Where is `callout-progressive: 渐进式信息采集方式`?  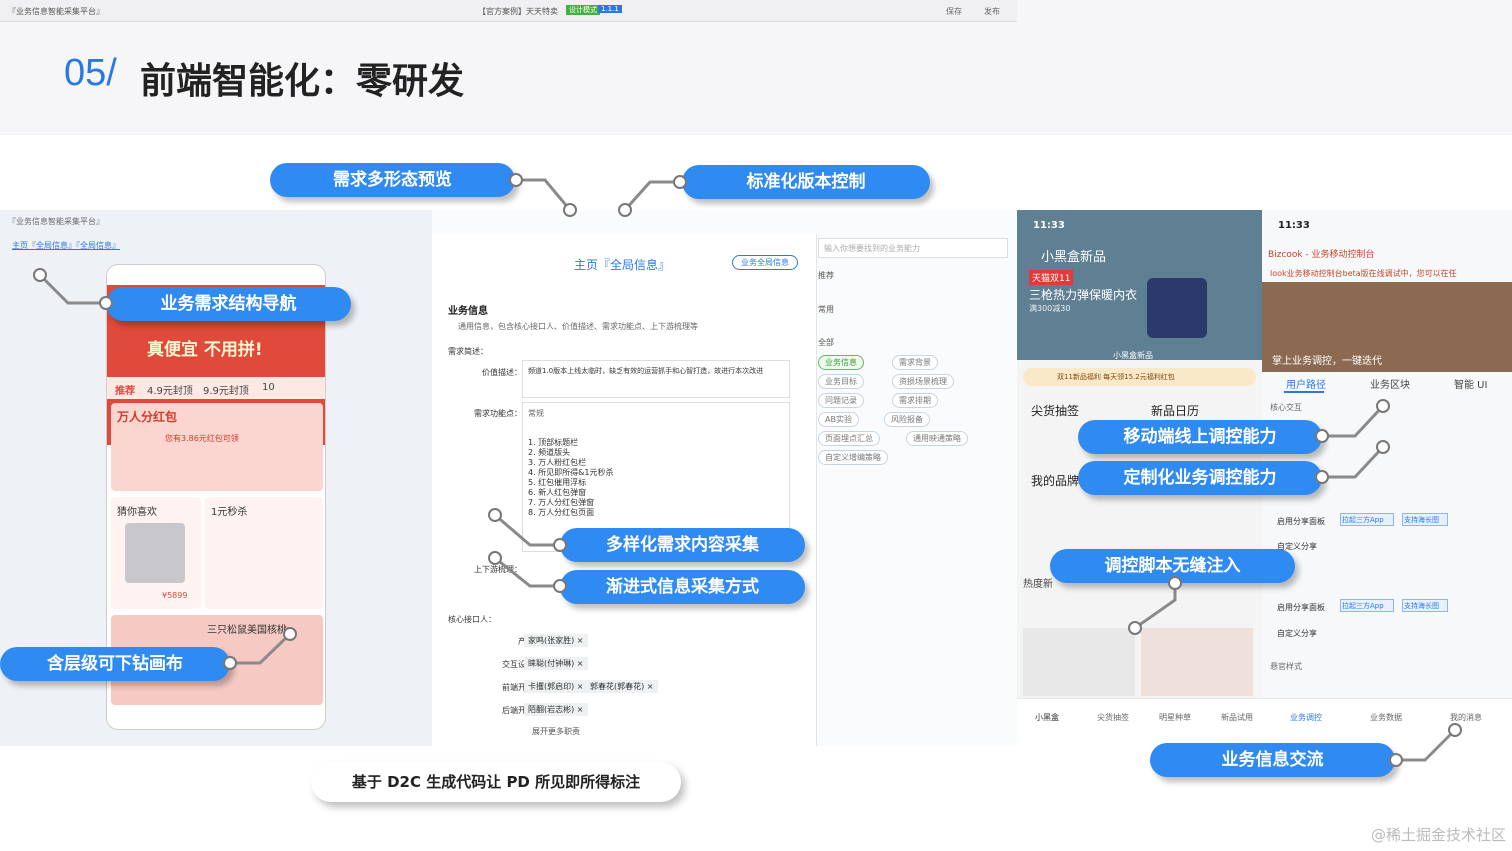 callout-progressive: 渐进式信息采集方式 is located at coordinates (682, 587).